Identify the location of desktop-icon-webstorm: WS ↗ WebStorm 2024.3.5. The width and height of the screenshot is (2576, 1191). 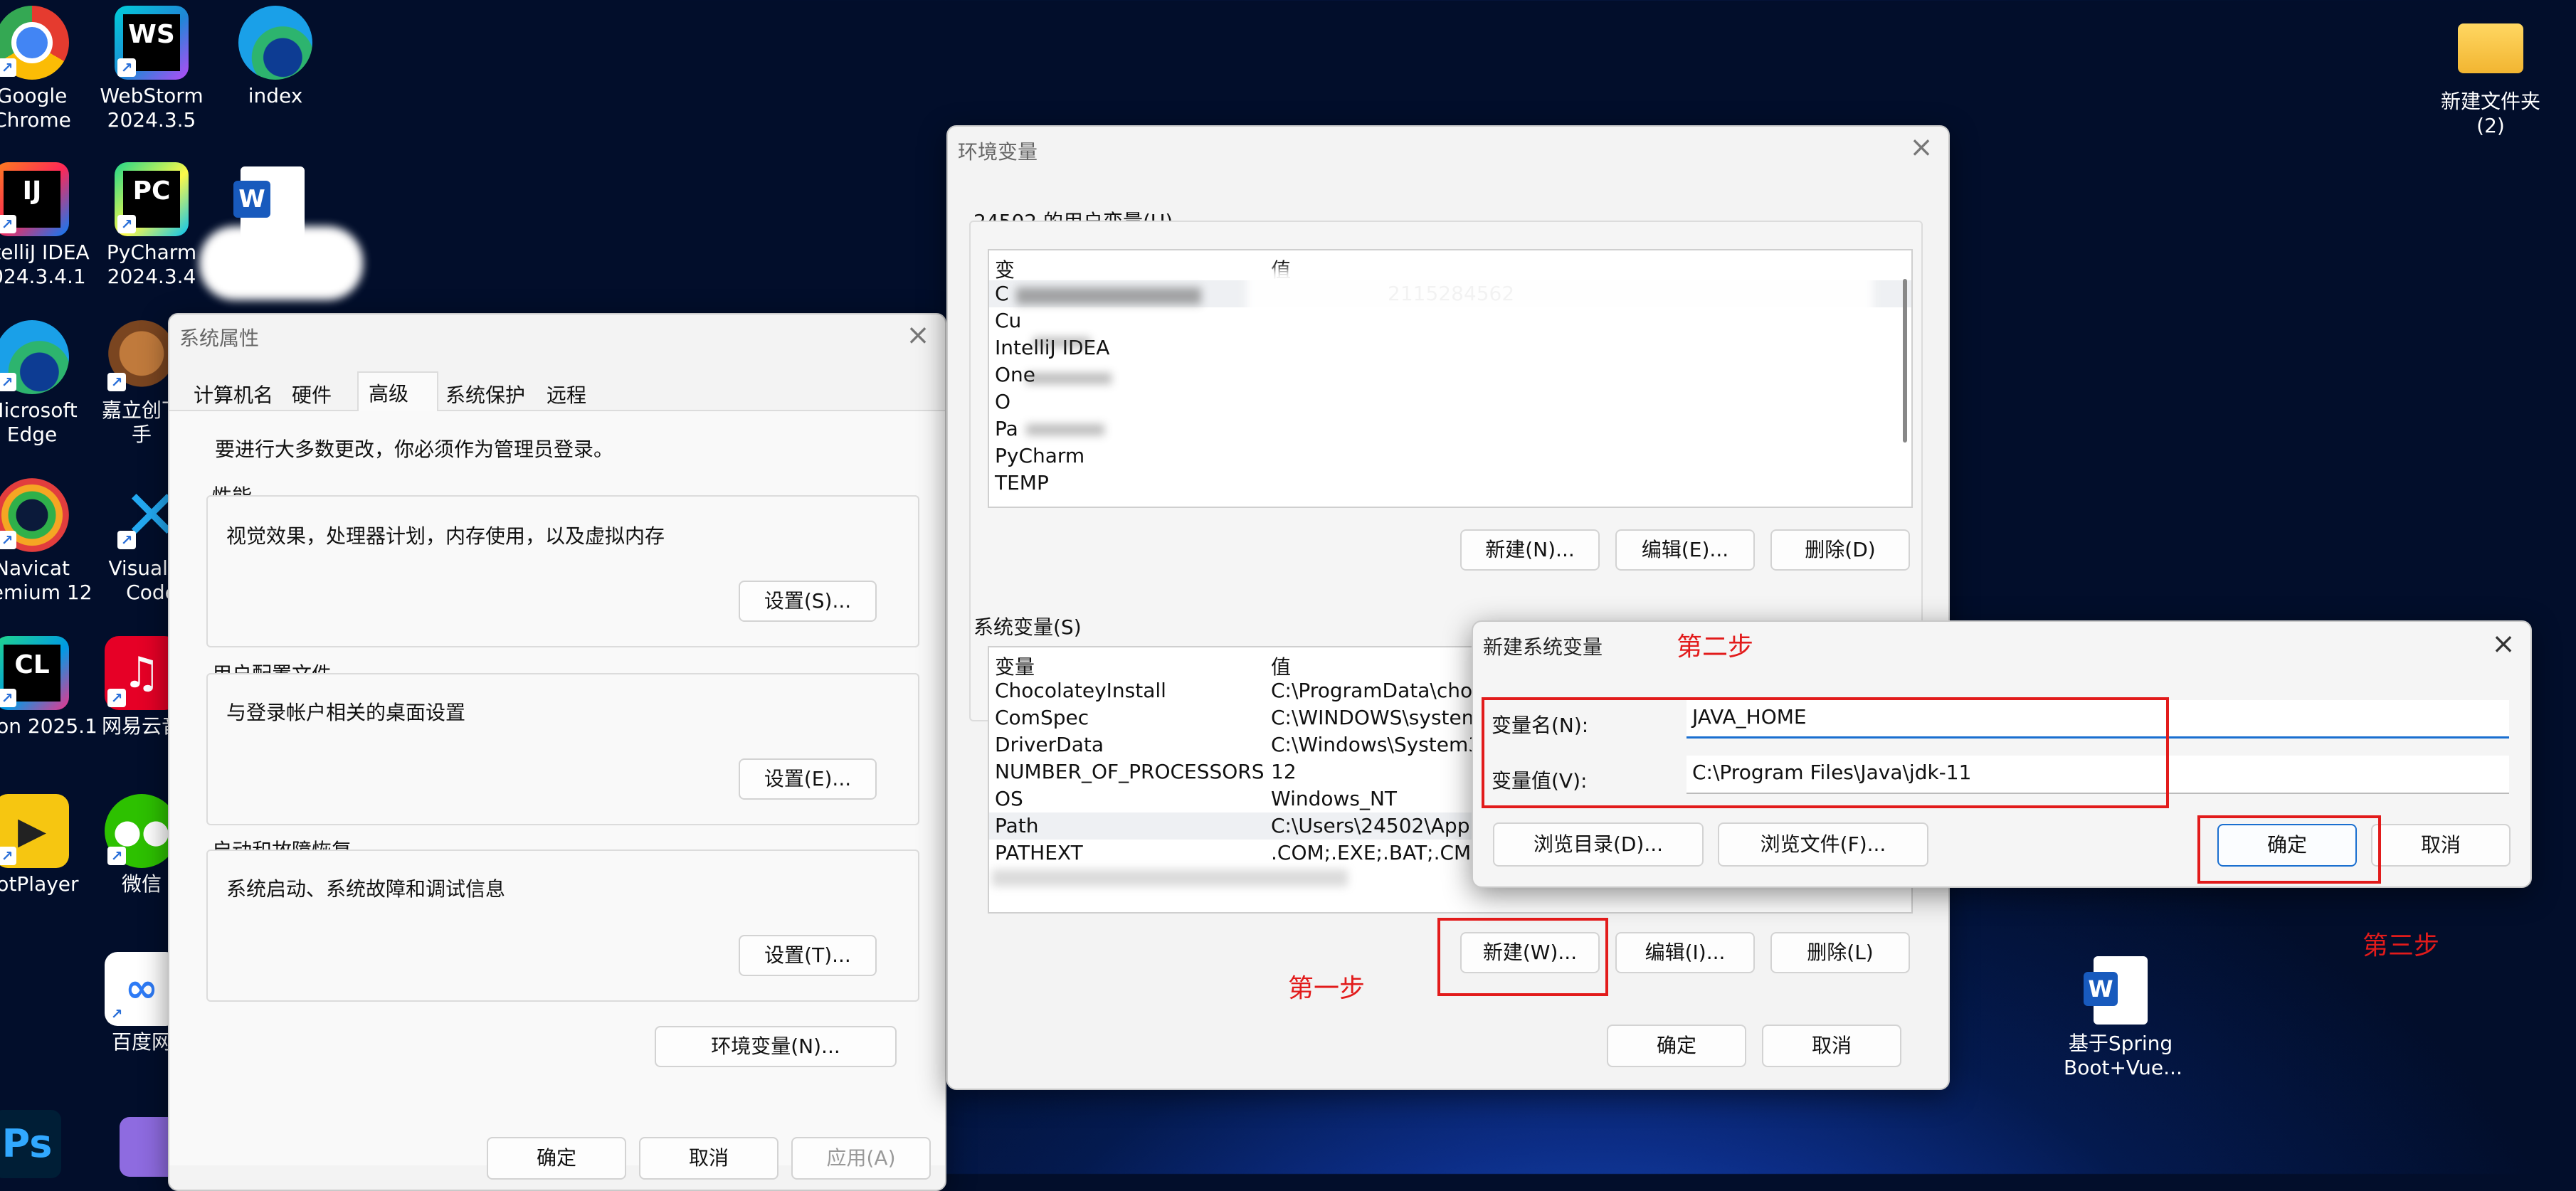
(152, 69).